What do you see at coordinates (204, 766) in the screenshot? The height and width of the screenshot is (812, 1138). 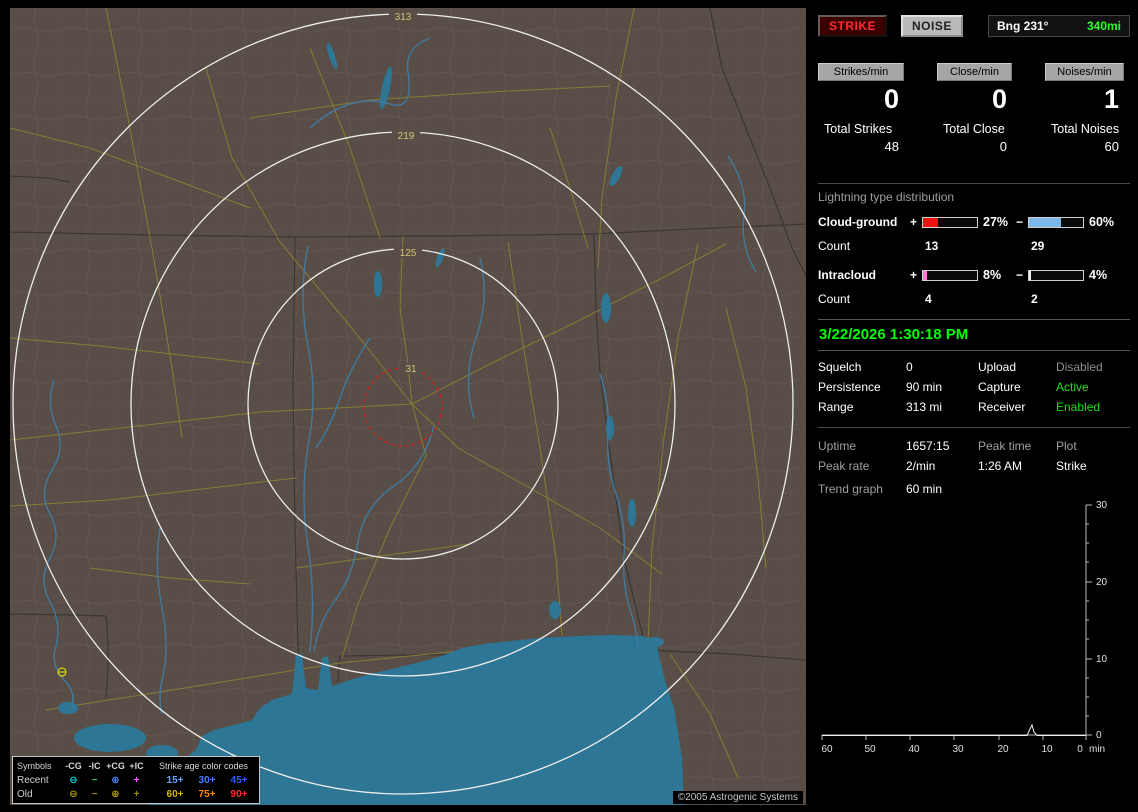 I see `legend-age-header: Strike age color codes` at bounding box center [204, 766].